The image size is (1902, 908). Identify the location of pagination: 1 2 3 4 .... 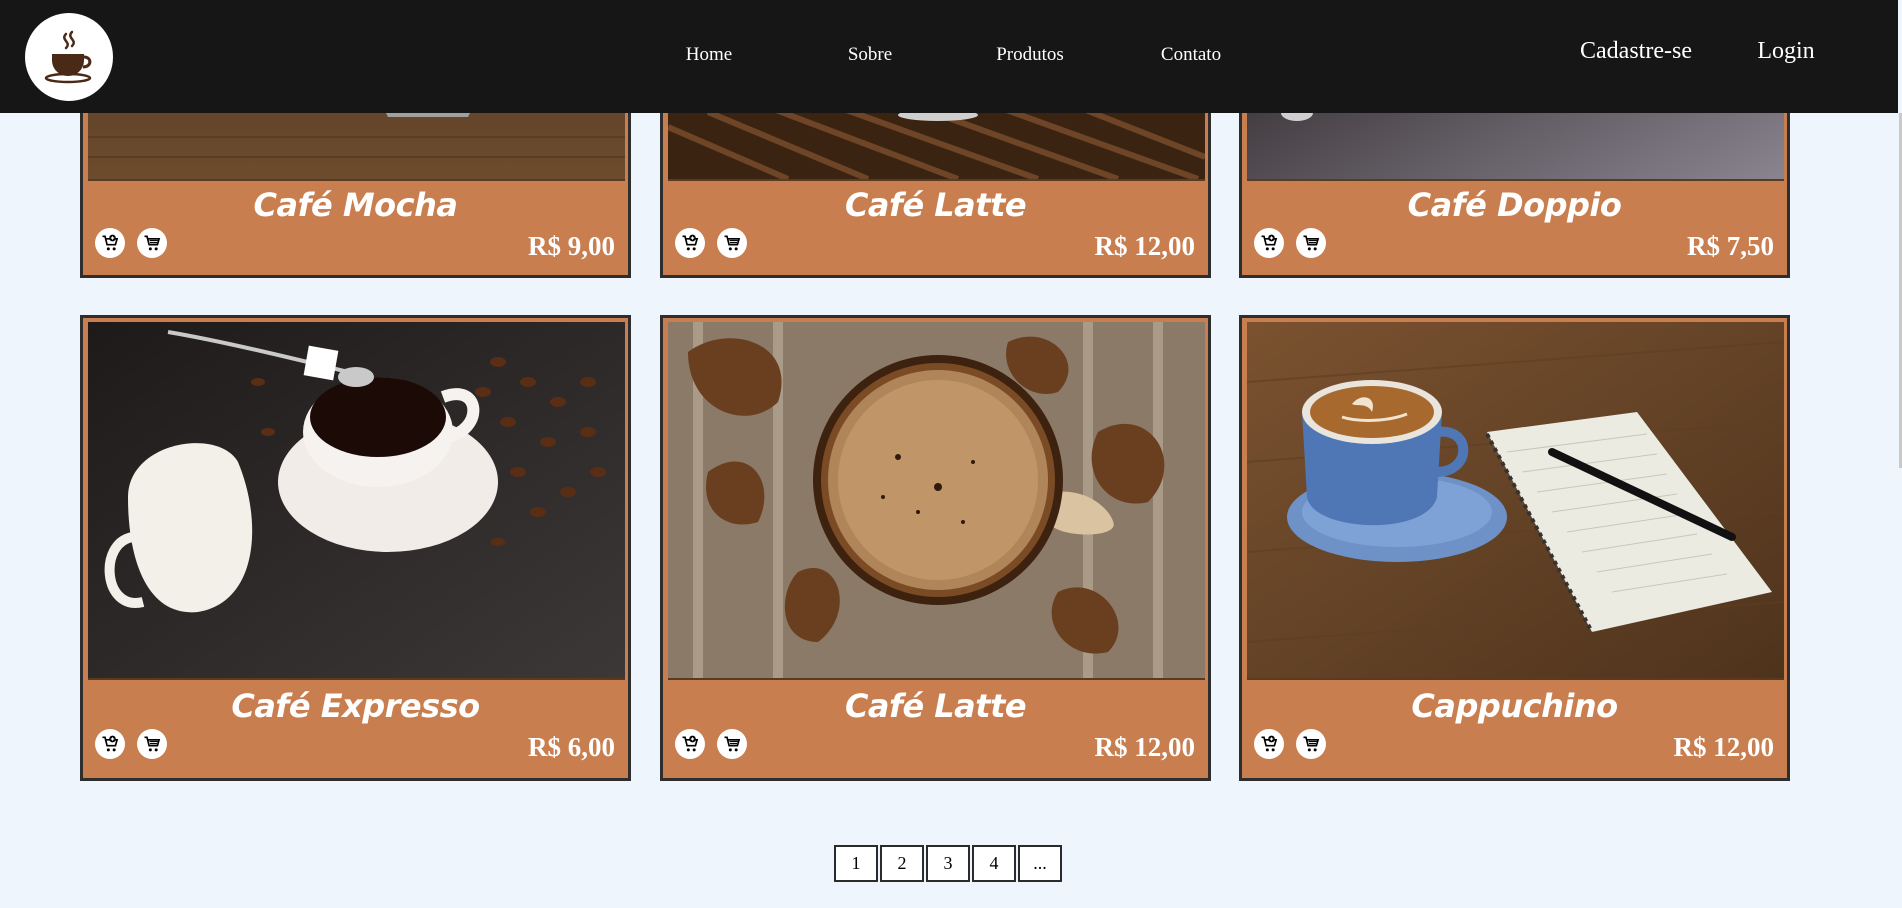
(949, 863).